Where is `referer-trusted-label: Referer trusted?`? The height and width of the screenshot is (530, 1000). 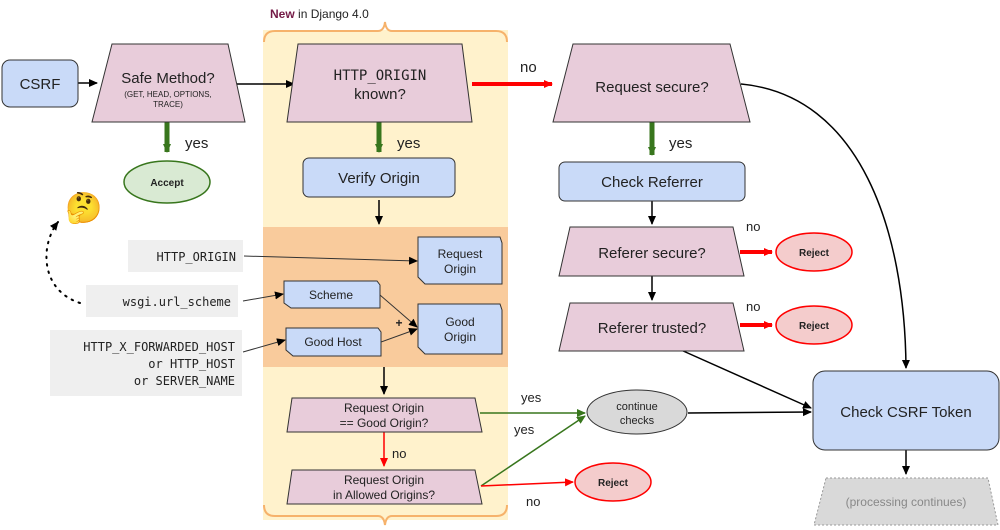 referer-trusted-label: Referer trusted? is located at coordinates (652, 328).